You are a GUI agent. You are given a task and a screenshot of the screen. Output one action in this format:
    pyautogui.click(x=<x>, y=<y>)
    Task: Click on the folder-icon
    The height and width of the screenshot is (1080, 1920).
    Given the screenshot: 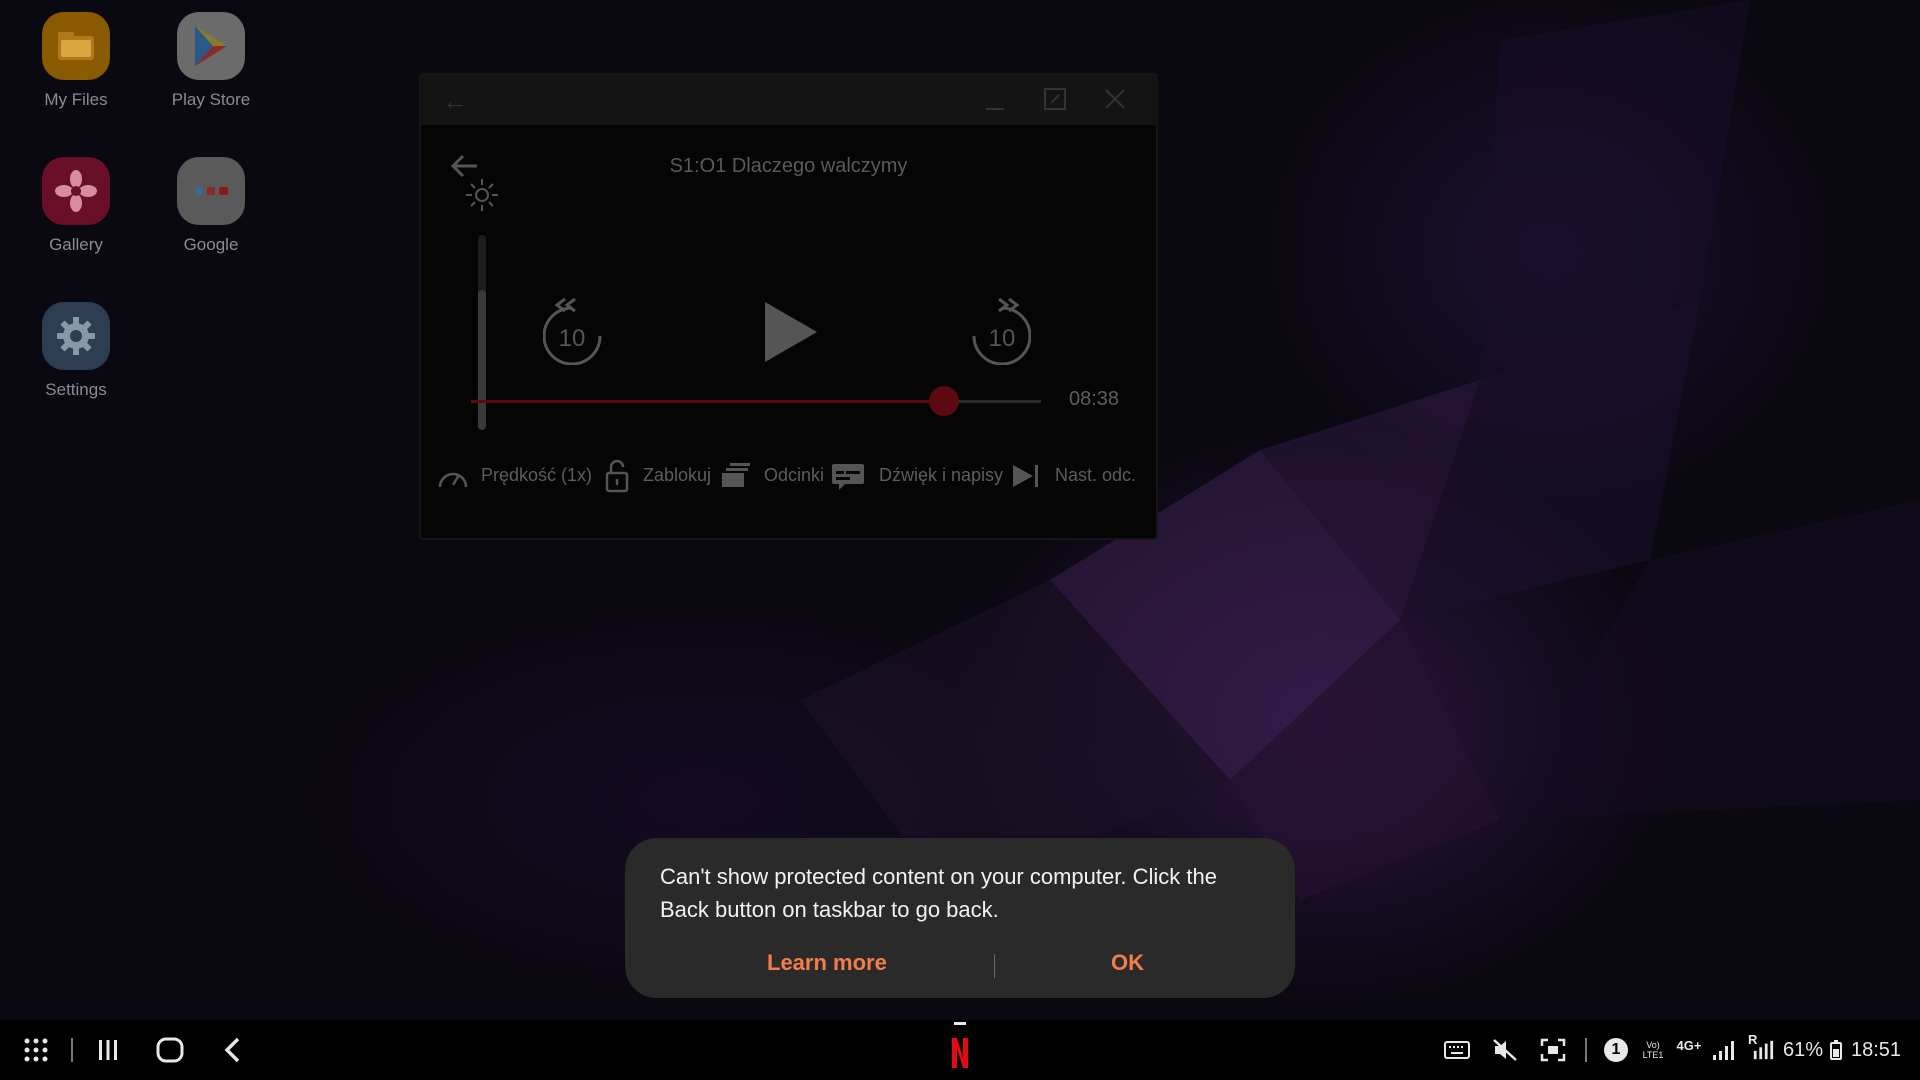 What is the action you would take?
    pyautogui.click(x=76, y=46)
    